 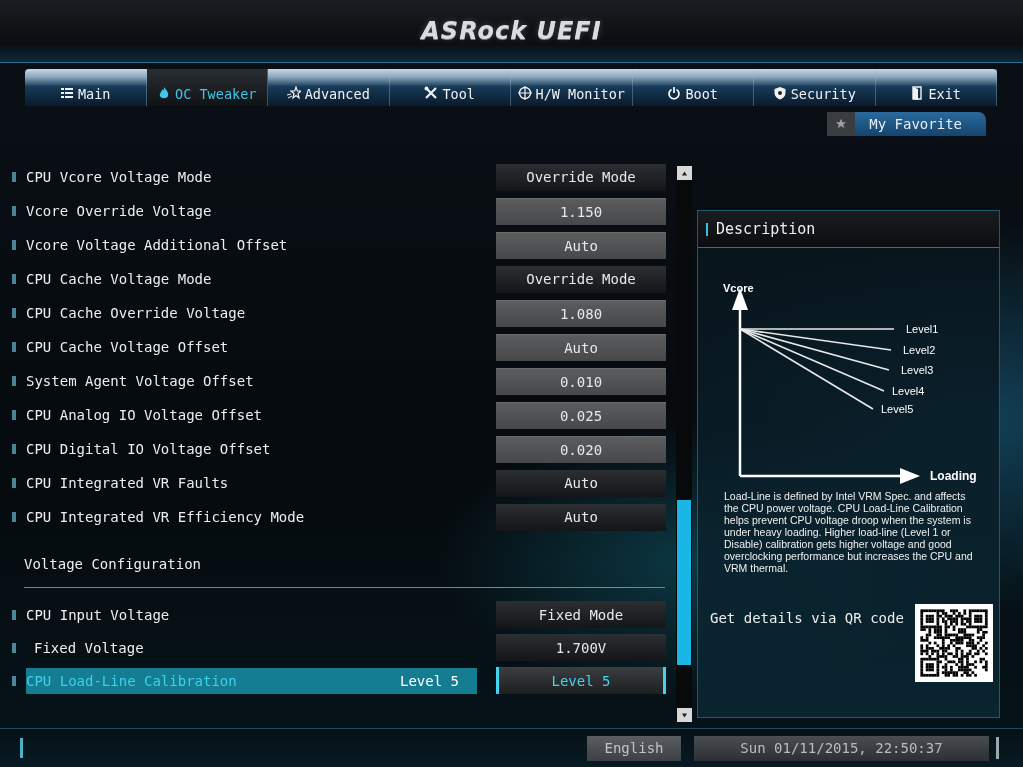 I want to click on tab: Boot, so click(x=693, y=87).